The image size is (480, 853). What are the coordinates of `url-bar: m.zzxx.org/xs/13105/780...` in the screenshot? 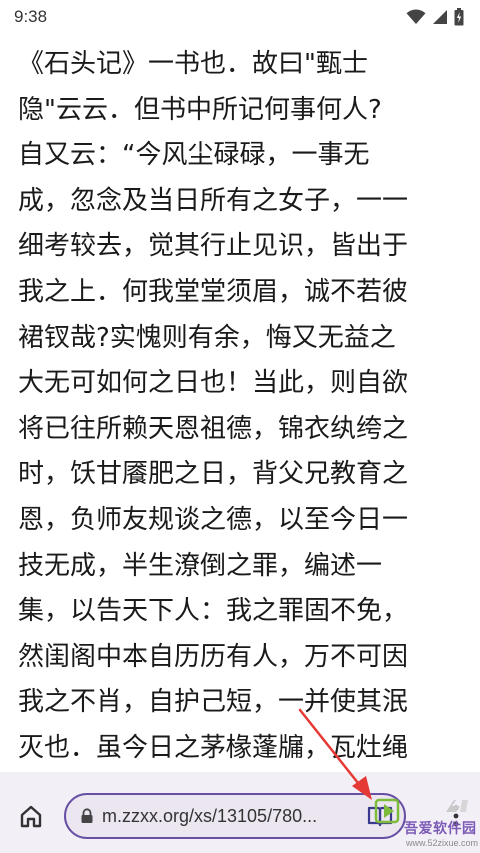 It's located at (235, 816).